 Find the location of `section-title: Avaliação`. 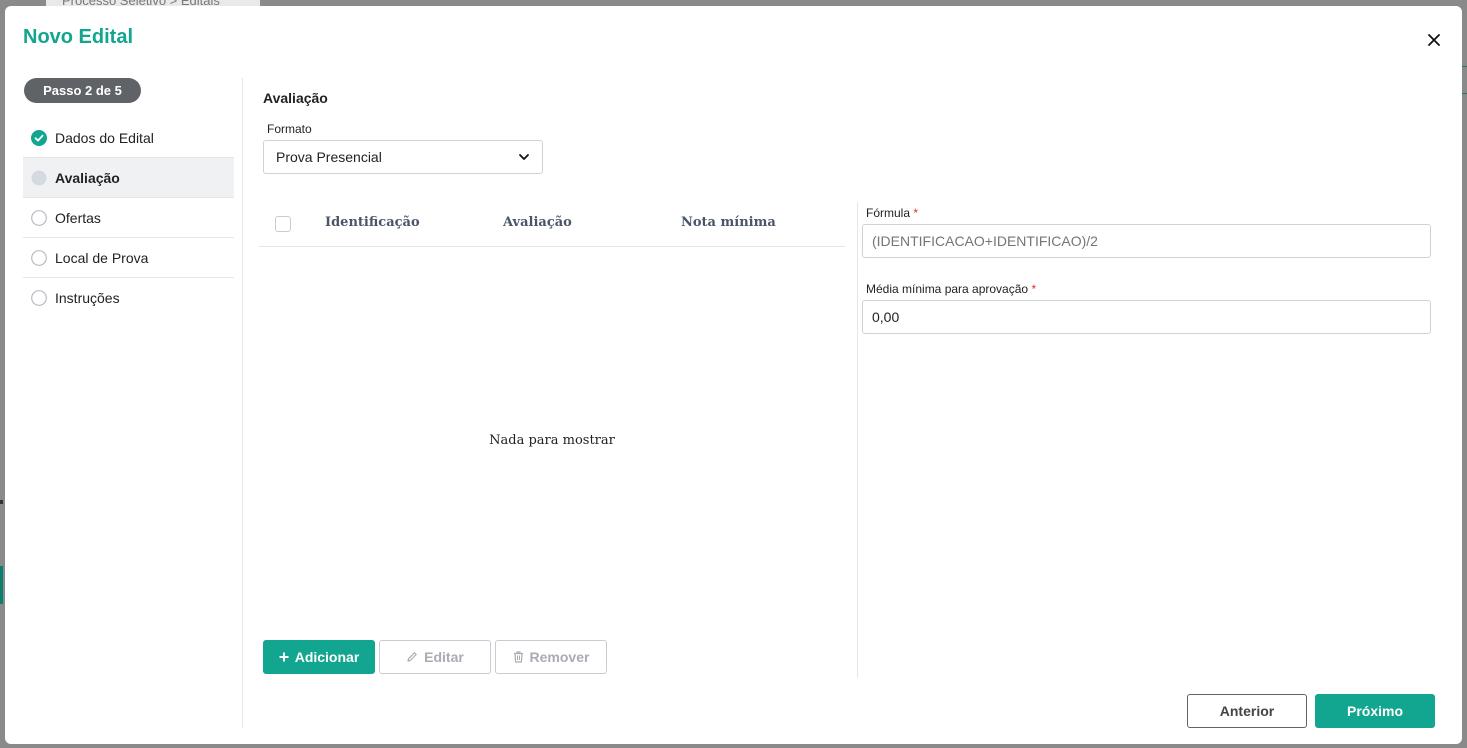

section-title: Avaliação is located at coordinates (295, 98).